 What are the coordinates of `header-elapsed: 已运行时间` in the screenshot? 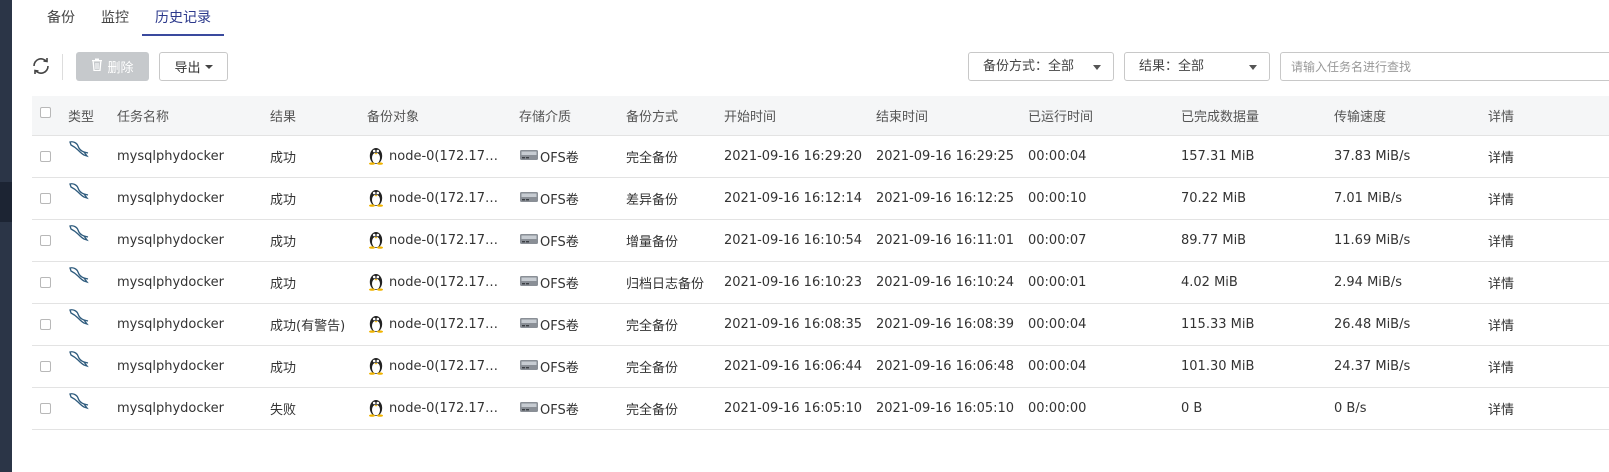 It's located at (1061, 117).